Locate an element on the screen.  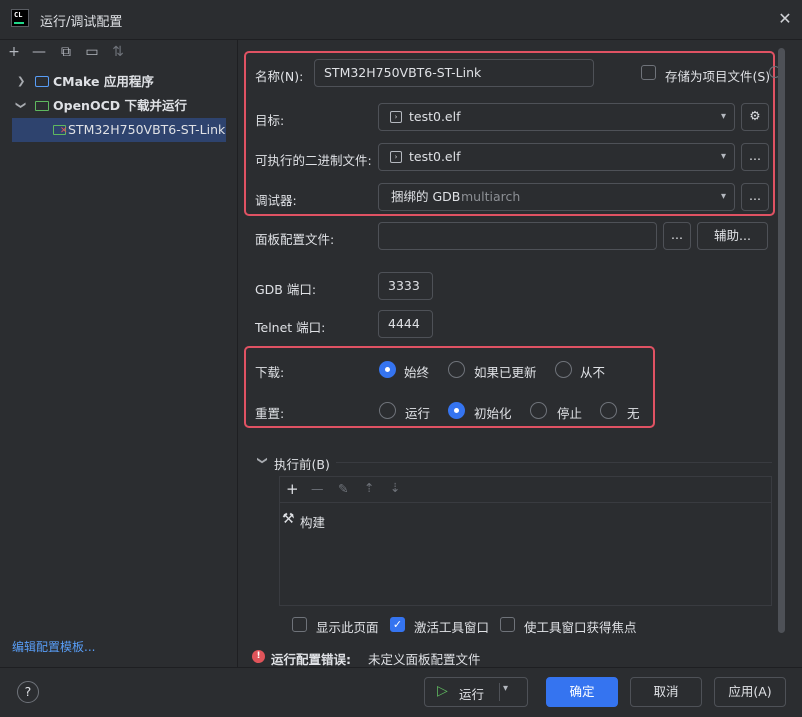
reset-run-radio is located at coordinates (387, 410).